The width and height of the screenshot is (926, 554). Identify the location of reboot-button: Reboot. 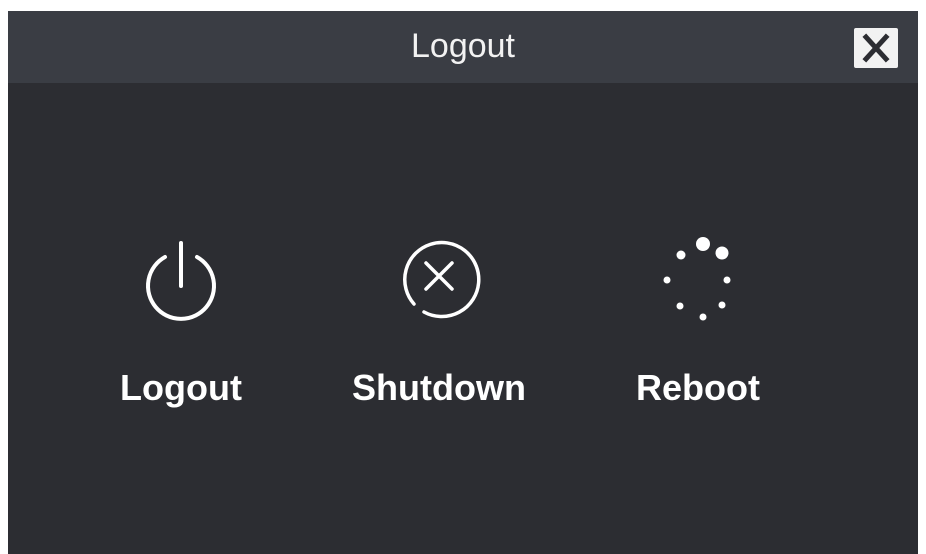
(698, 328).